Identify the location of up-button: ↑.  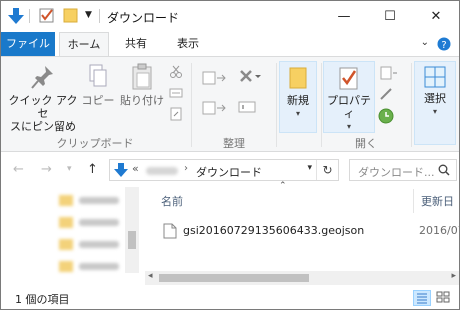
(92, 169).